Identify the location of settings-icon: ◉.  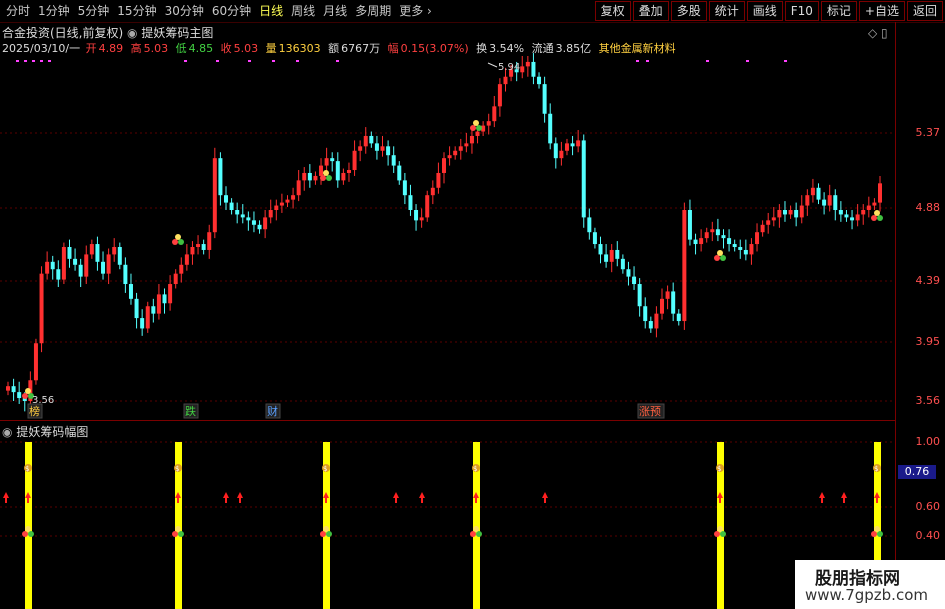
(7, 432).